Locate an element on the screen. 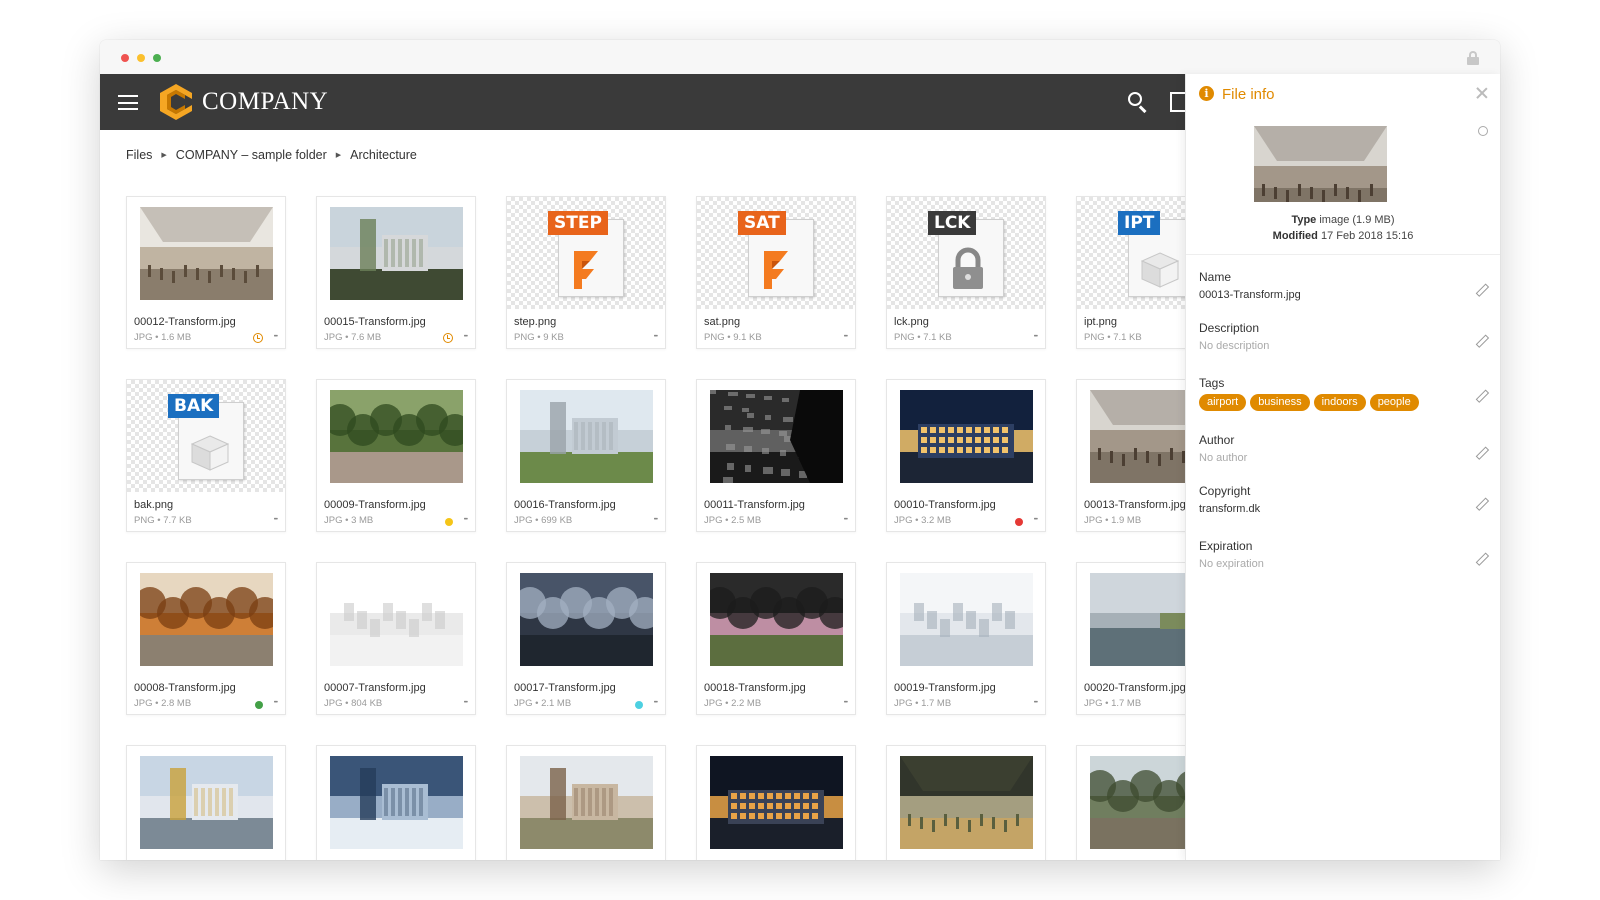  tags-label: Tags is located at coordinates (1212, 383).